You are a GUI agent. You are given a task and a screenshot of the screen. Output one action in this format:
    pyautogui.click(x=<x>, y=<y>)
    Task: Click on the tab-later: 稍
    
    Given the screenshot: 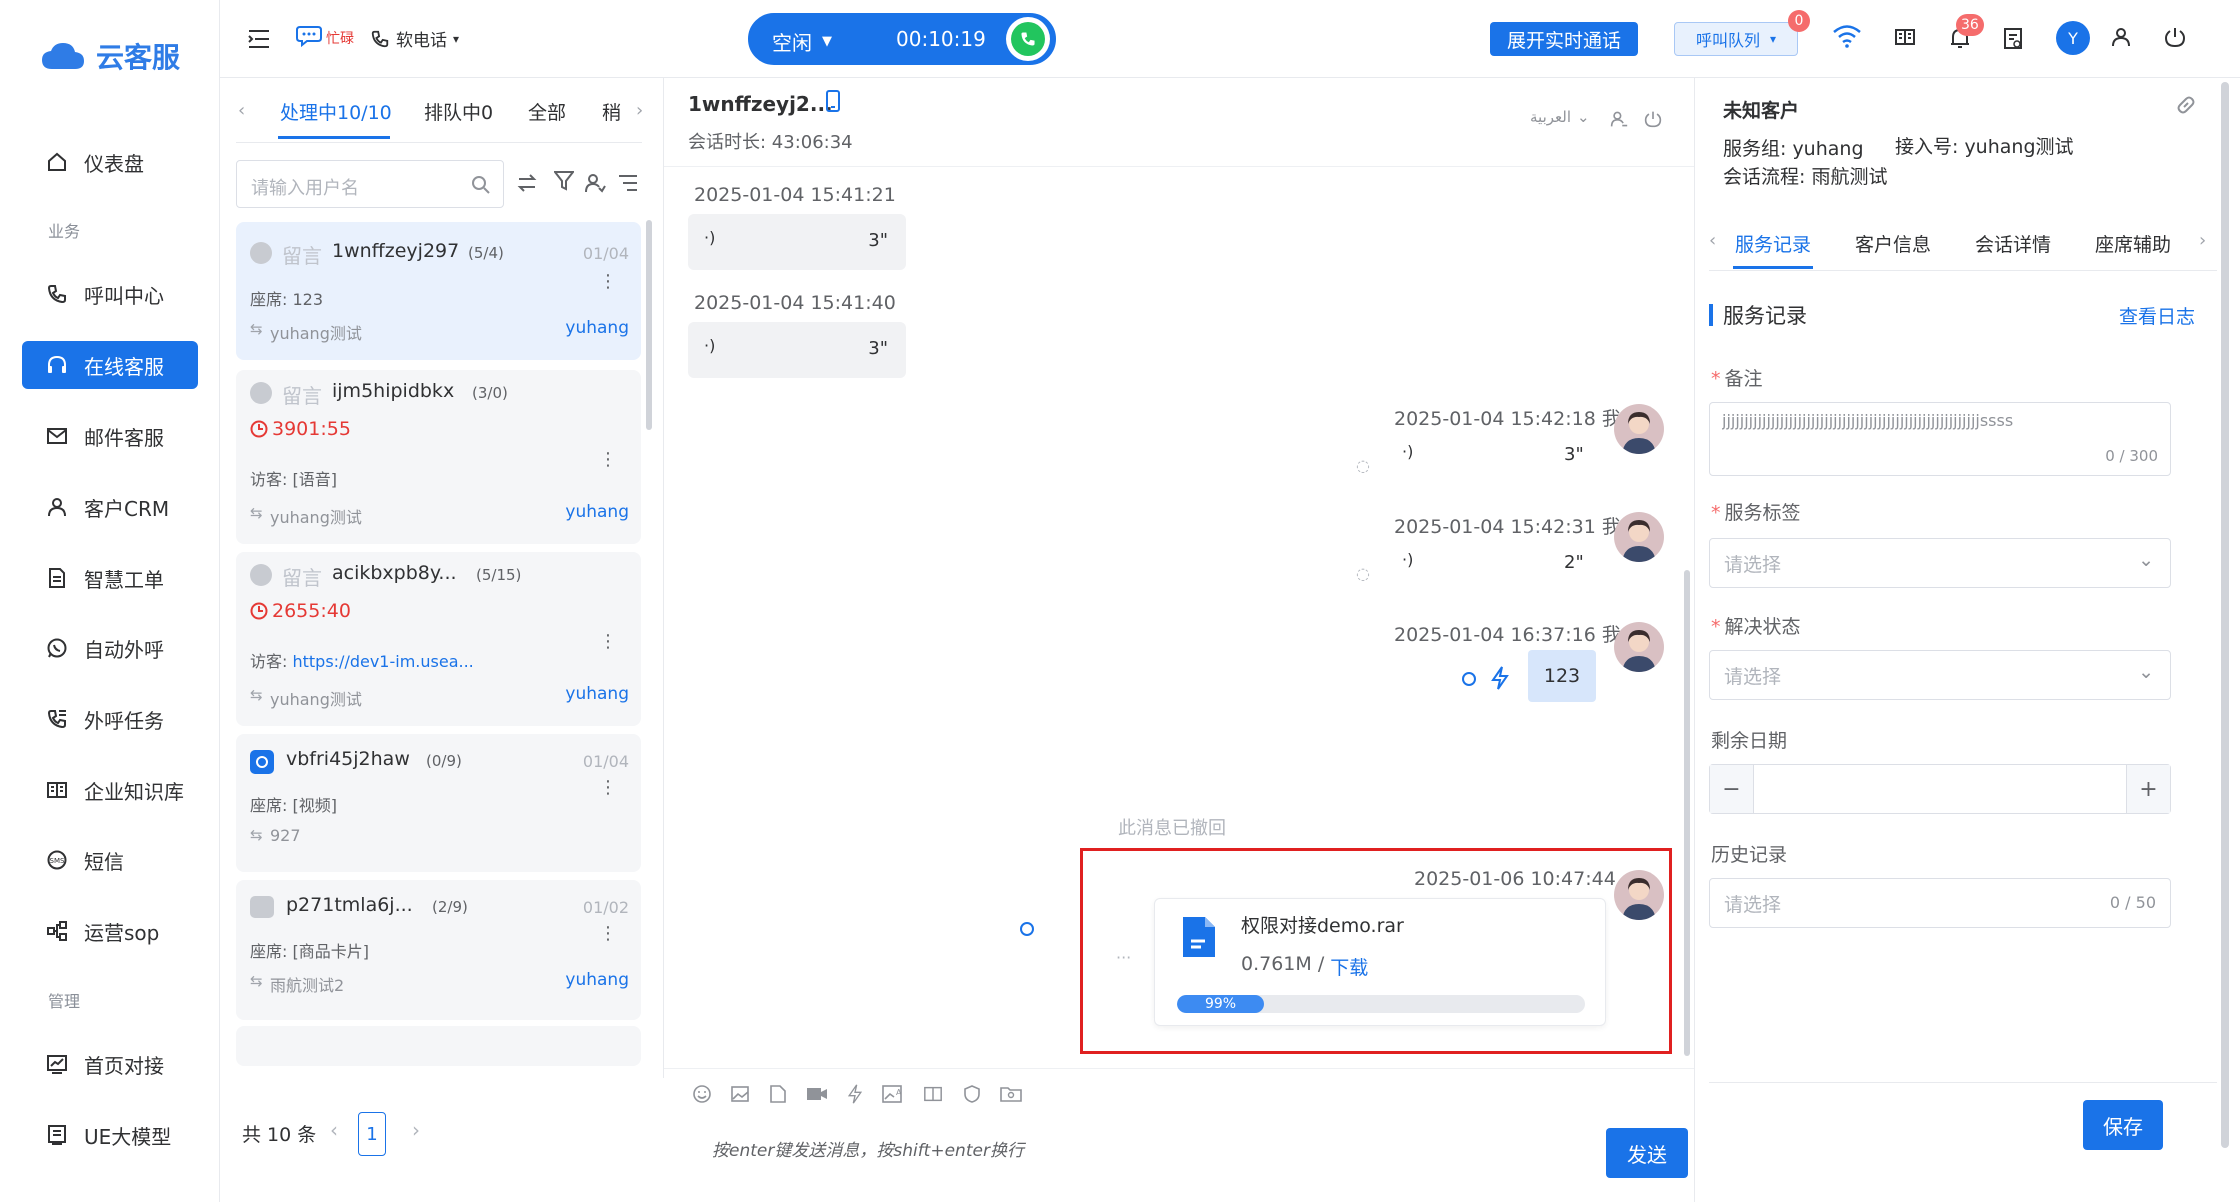 What is the action you would take?
    pyautogui.click(x=611, y=111)
    